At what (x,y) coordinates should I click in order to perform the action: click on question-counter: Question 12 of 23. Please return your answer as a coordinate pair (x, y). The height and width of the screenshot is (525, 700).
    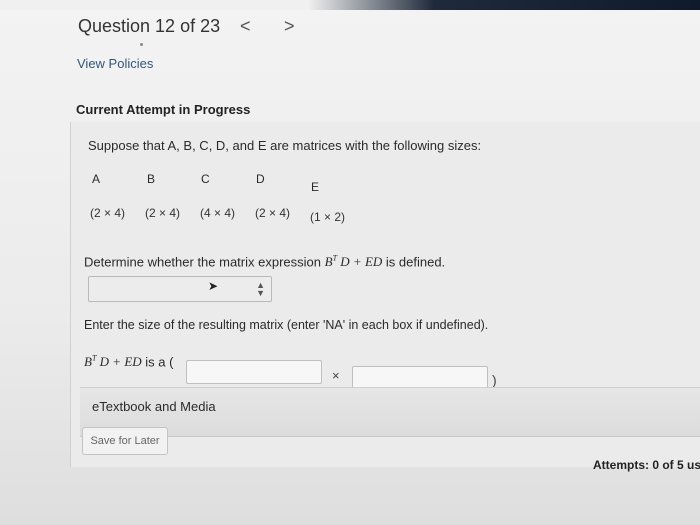
    Looking at the image, I should click on (149, 26).